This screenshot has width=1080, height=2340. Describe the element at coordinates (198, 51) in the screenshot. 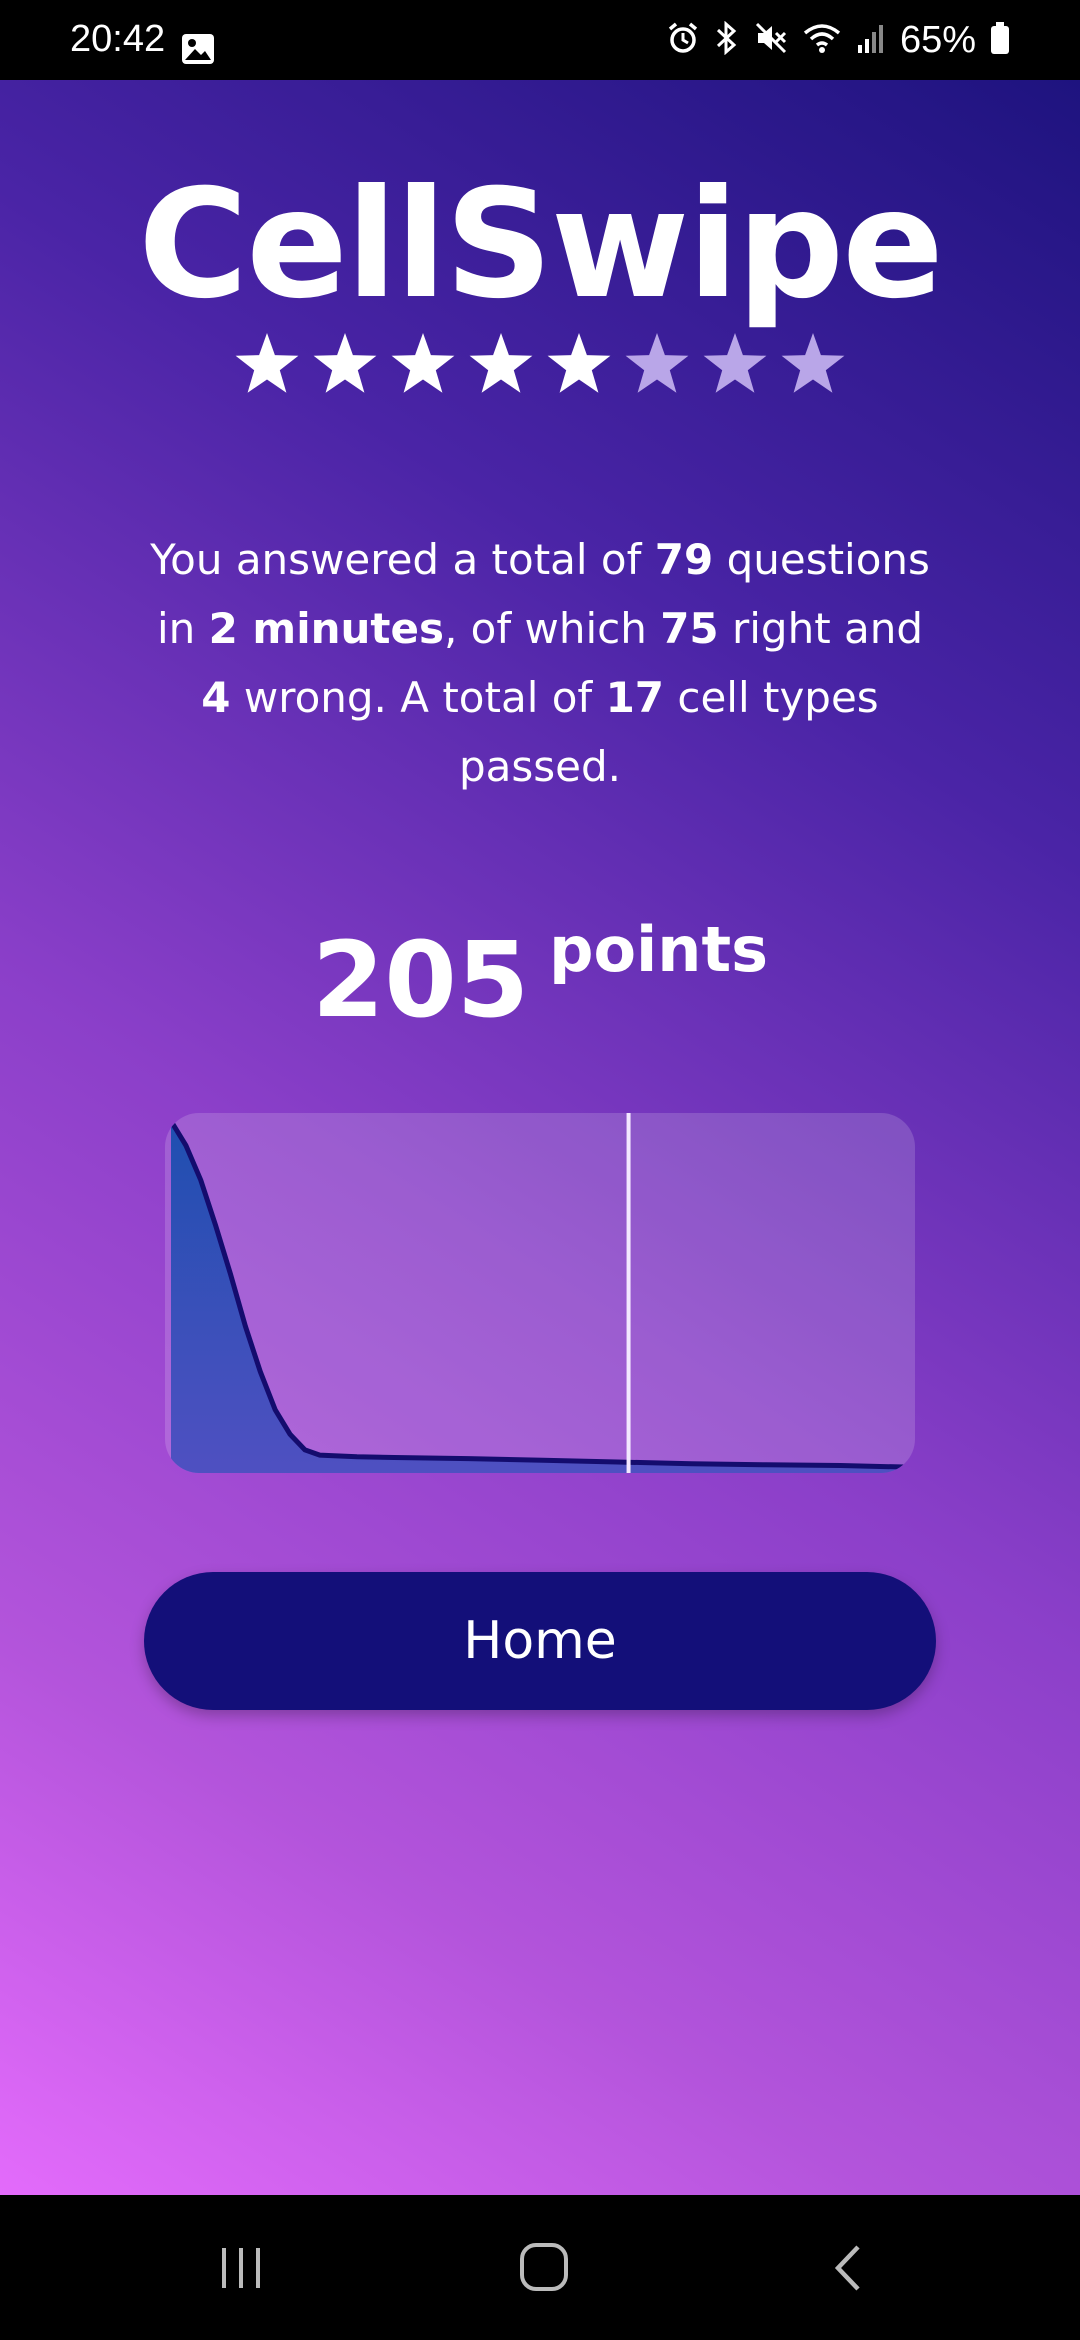

I see `gallery-icon` at that location.